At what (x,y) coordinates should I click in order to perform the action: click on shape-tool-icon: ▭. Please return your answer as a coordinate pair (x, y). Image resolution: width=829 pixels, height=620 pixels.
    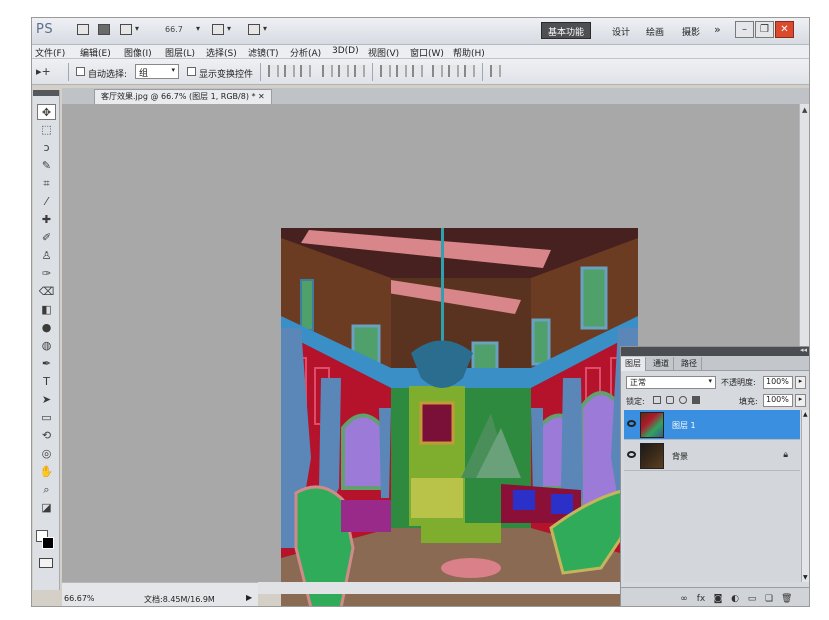
    Looking at the image, I should click on (46, 418).